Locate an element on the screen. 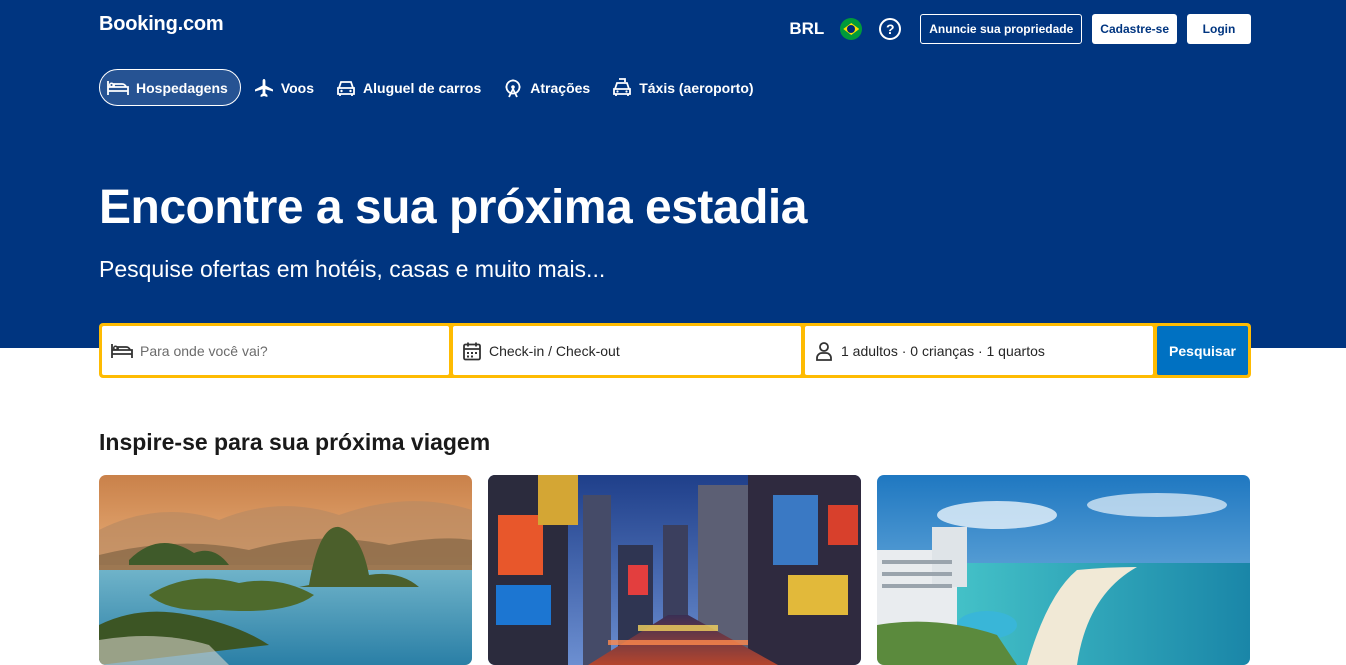  destination-input: Para onde você vai? is located at coordinates (204, 351).